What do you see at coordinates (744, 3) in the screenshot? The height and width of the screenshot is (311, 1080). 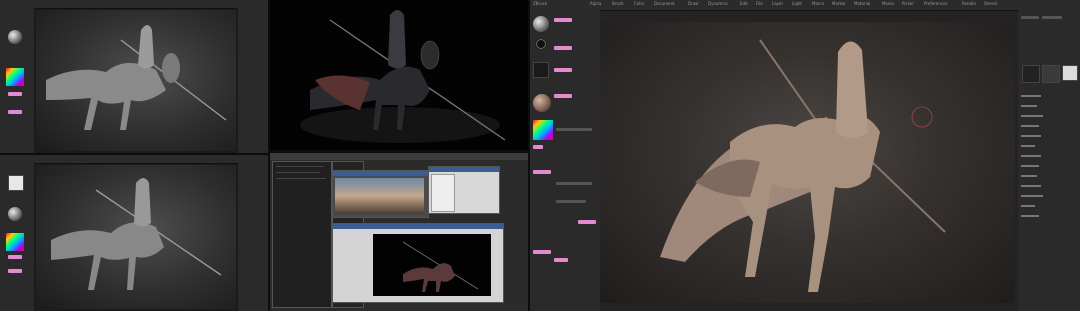 I see `menu-item: Edit` at bounding box center [744, 3].